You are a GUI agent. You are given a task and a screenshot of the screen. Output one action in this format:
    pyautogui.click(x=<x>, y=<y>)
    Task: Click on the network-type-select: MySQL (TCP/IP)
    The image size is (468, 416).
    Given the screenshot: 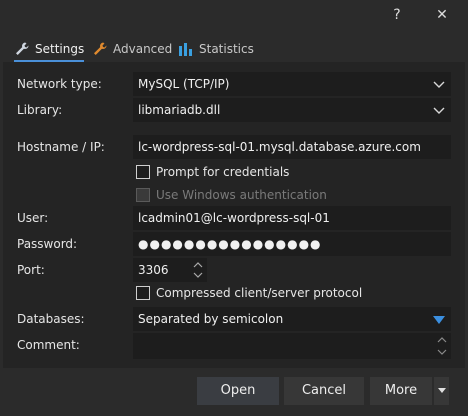 What is the action you would take?
    pyautogui.click(x=292, y=84)
    